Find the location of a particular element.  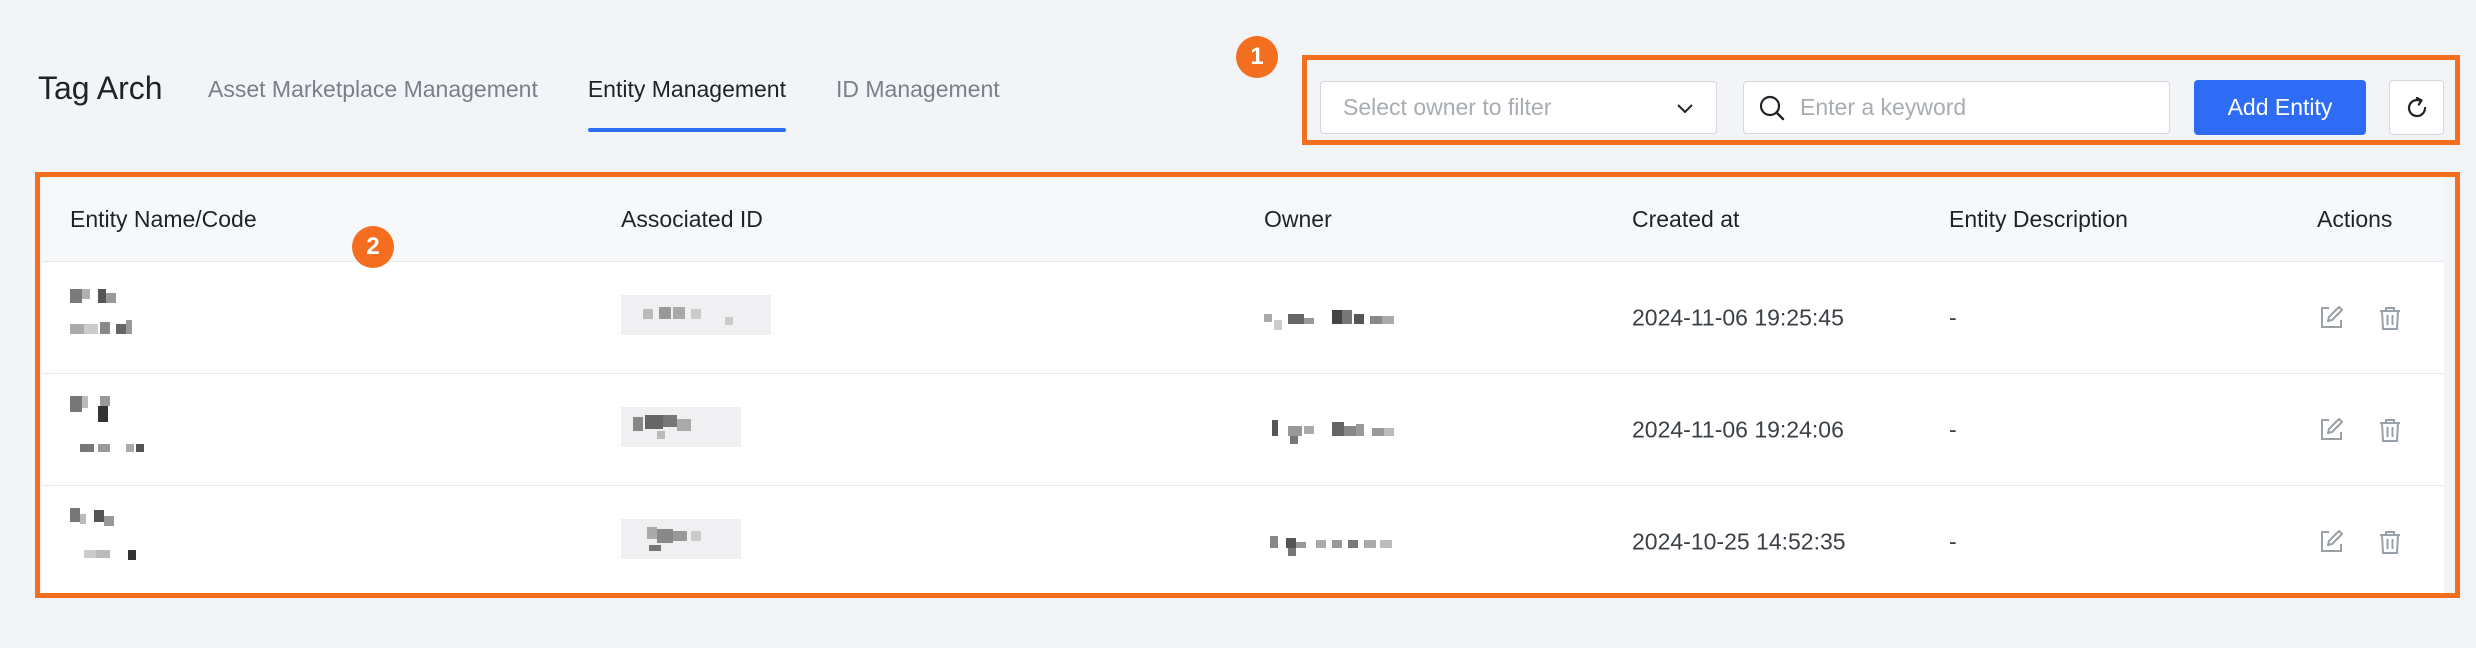

annotation-marker: 2 is located at coordinates (373, 247).